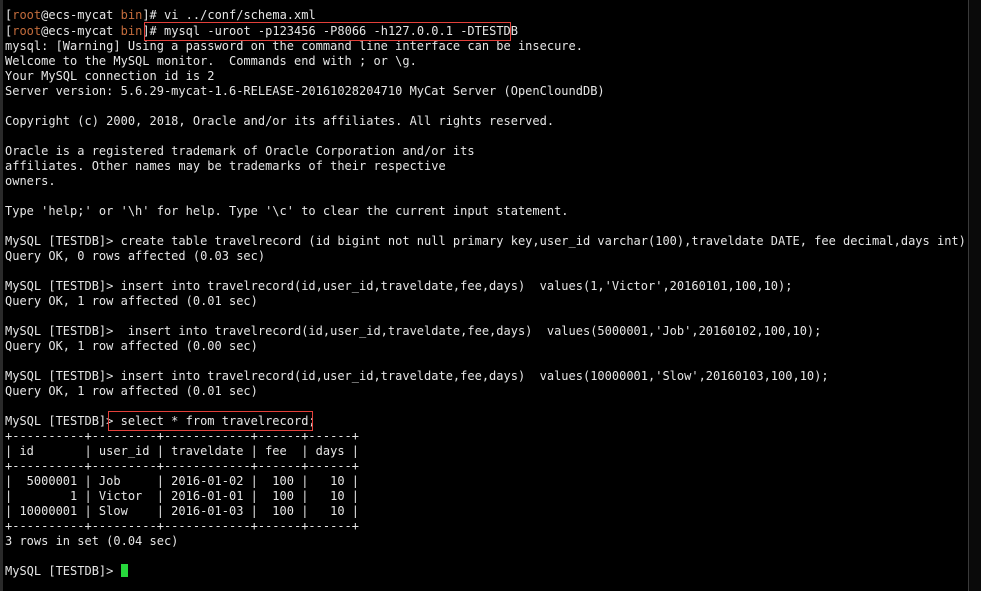 This screenshot has width=981, height=591. I want to click on output-line: Query OK, 0 rows affected (0.03 sec), so click(135, 256).